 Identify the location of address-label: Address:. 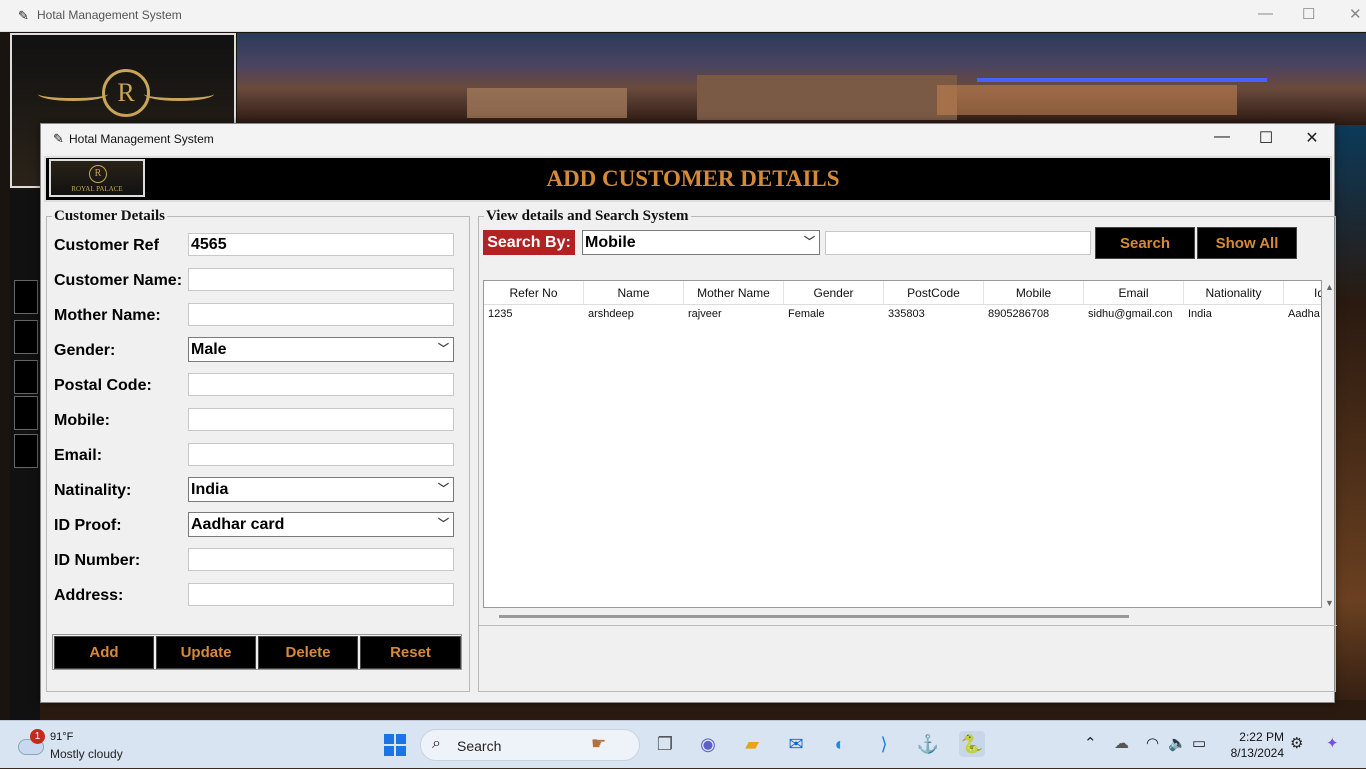
(89, 595).